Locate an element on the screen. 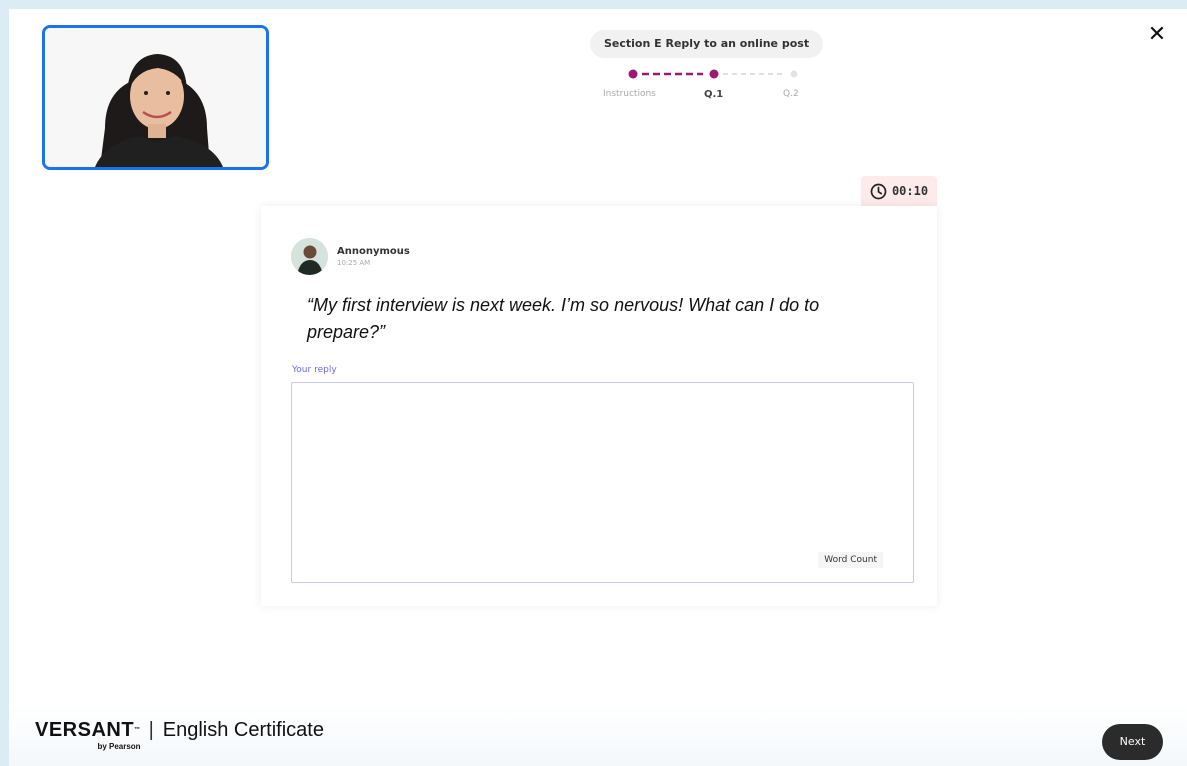 The image size is (1187, 766). avatar is located at coordinates (309, 256).